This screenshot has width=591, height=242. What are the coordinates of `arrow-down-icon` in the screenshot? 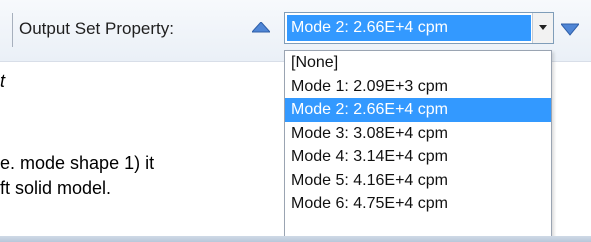 It's located at (570, 29).